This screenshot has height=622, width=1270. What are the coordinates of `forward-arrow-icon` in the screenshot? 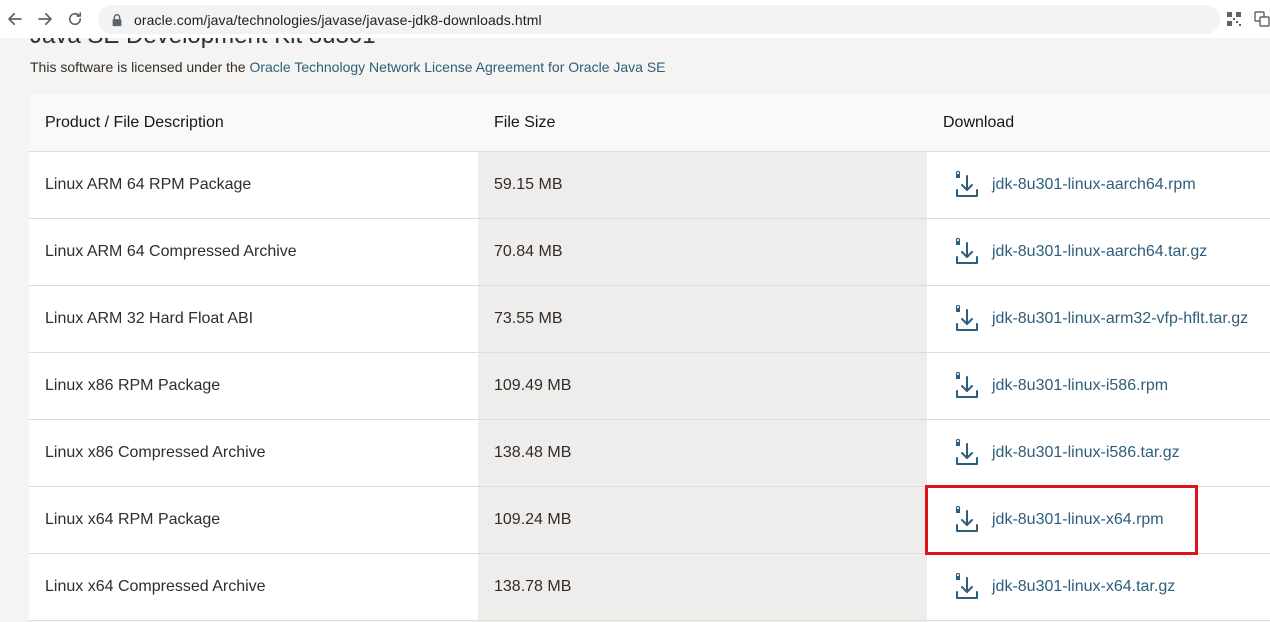 It's located at (45, 19).